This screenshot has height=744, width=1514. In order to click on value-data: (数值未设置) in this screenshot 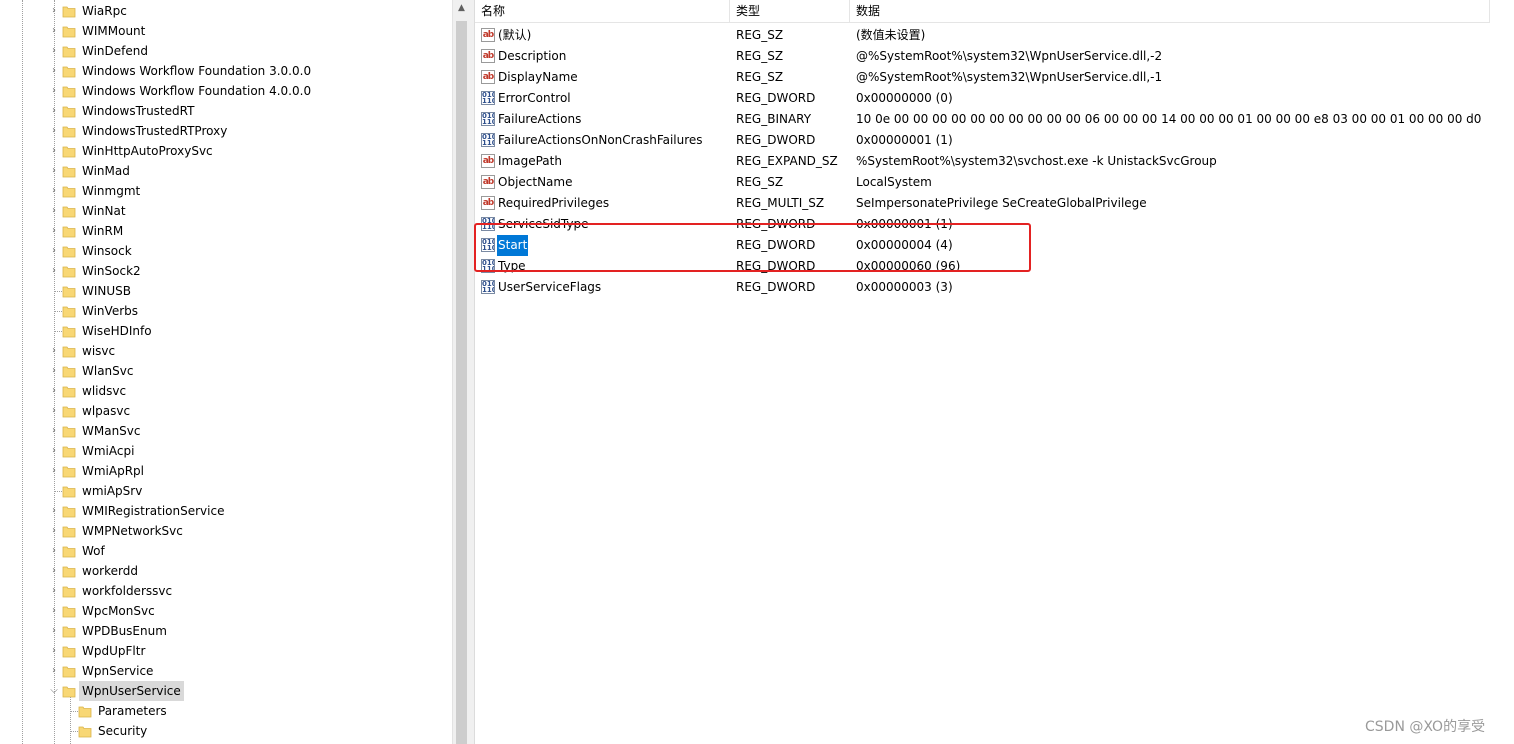, I will do `click(891, 35)`.